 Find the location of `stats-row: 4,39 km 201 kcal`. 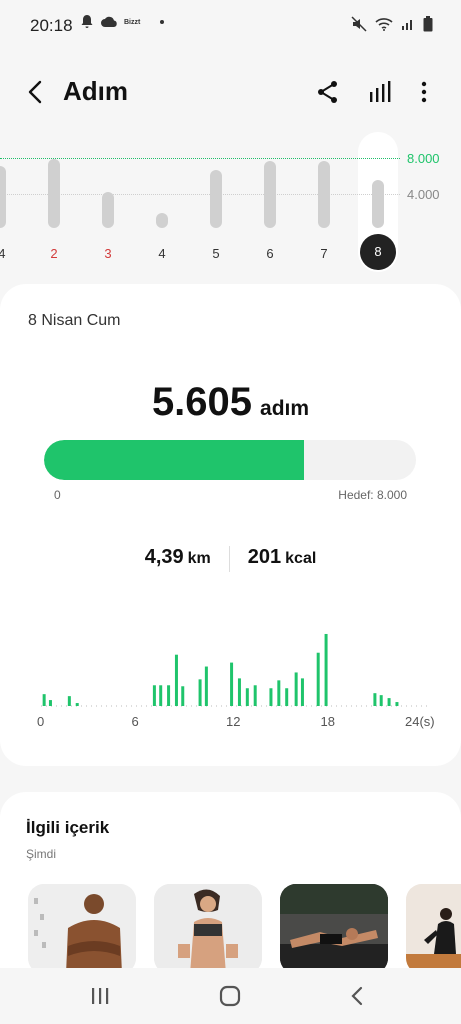

stats-row: 4,39 km 201 kcal is located at coordinates (230, 559).